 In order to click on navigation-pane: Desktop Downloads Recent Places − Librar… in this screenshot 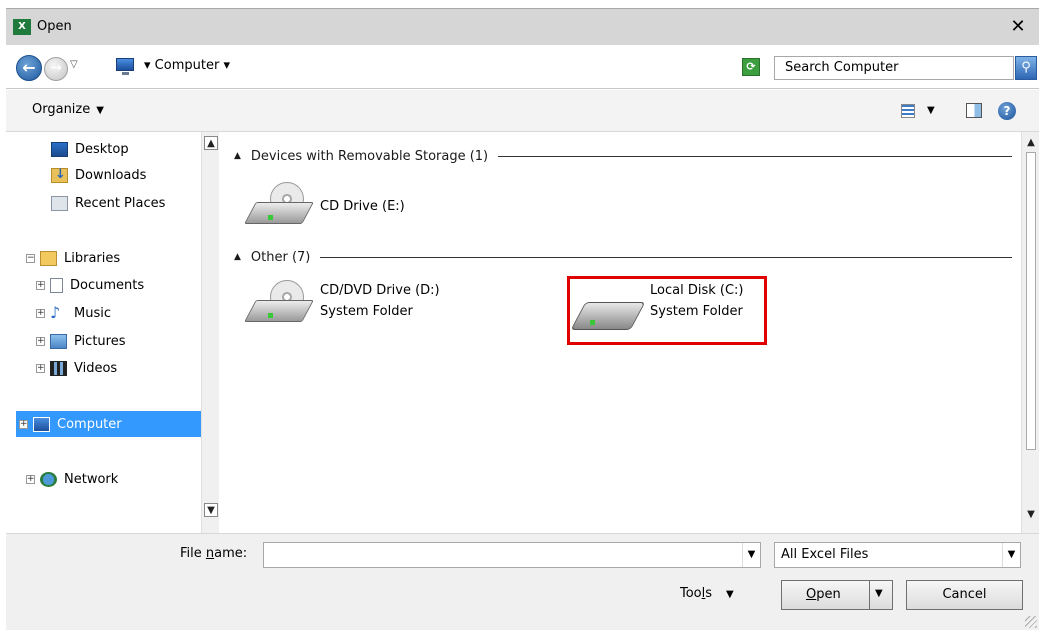, I will do `click(104, 332)`.